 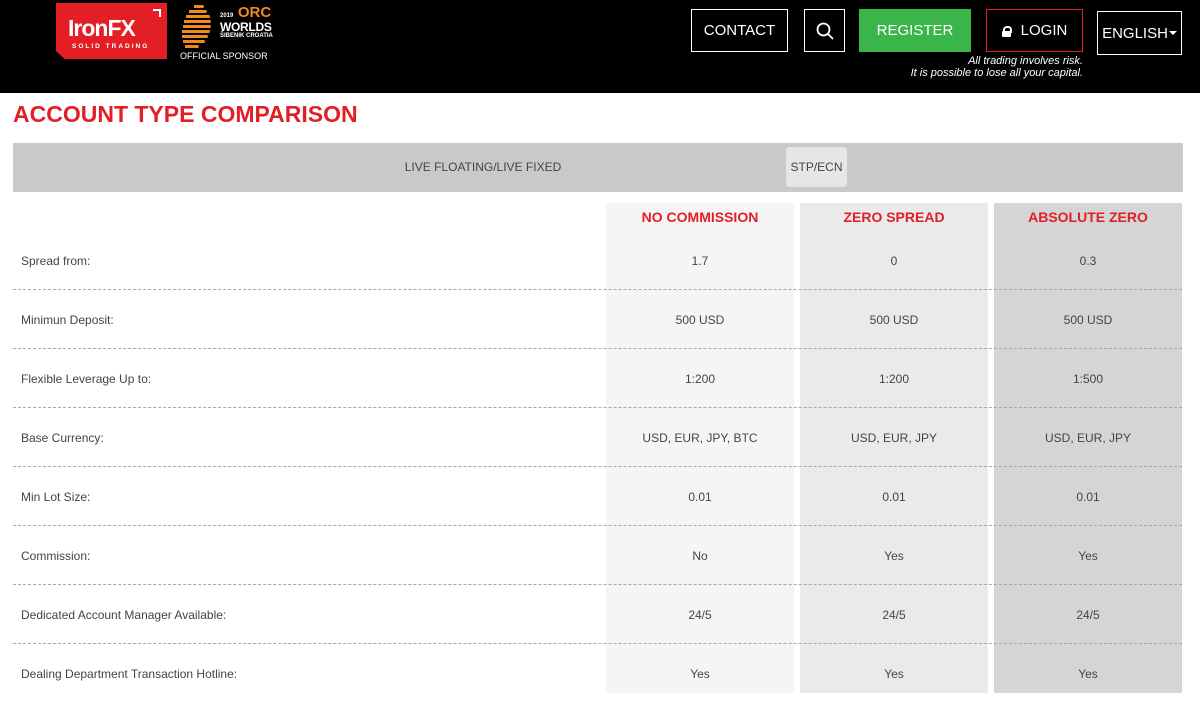 What do you see at coordinates (915, 30) in the screenshot?
I see `register-button: REGISTER` at bounding box center [915, 30].